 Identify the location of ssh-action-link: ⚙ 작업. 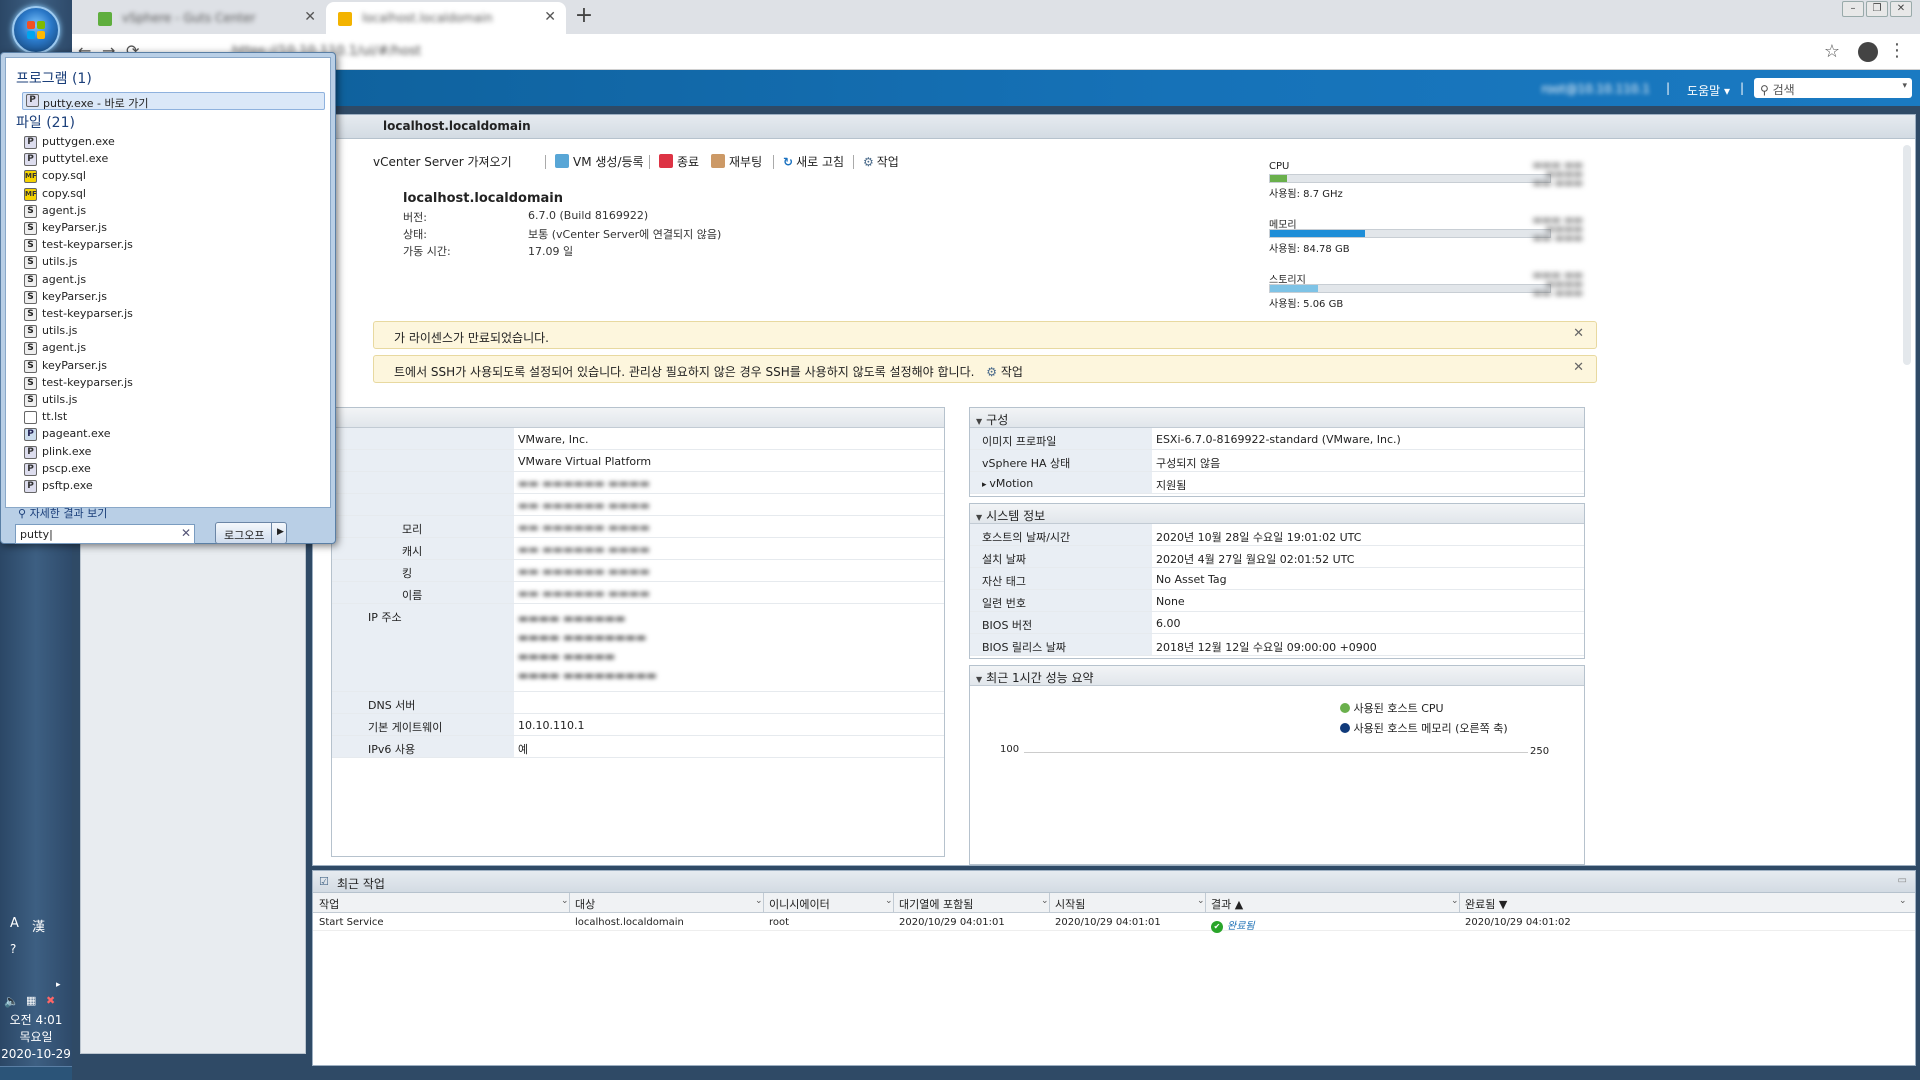
(1004, 372).